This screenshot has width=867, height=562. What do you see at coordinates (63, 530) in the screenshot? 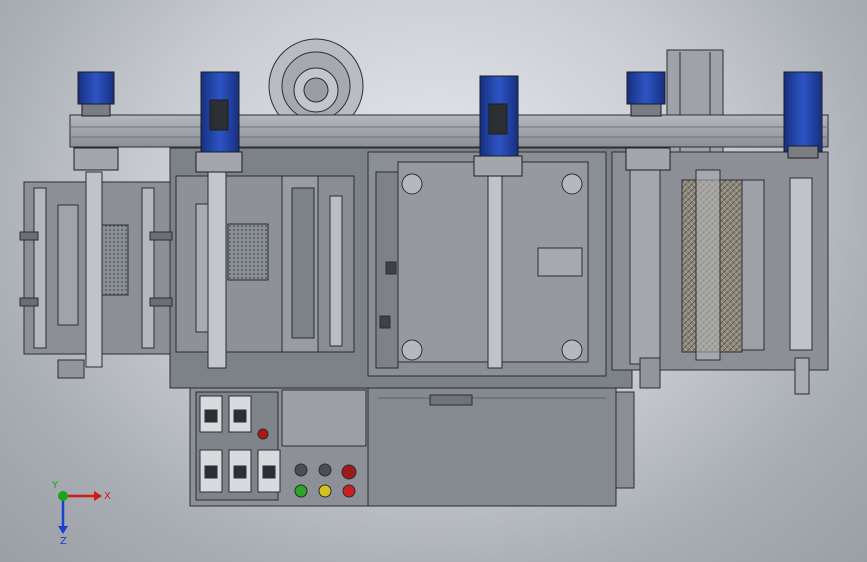
I see `z-arrow-head` at bounding box center [63, 530].